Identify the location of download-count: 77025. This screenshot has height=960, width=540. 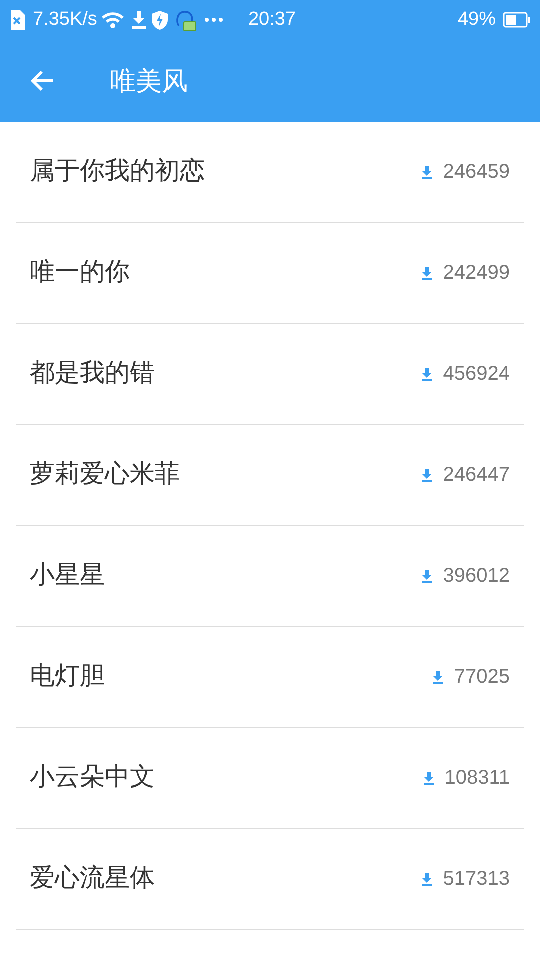
(482, 677).